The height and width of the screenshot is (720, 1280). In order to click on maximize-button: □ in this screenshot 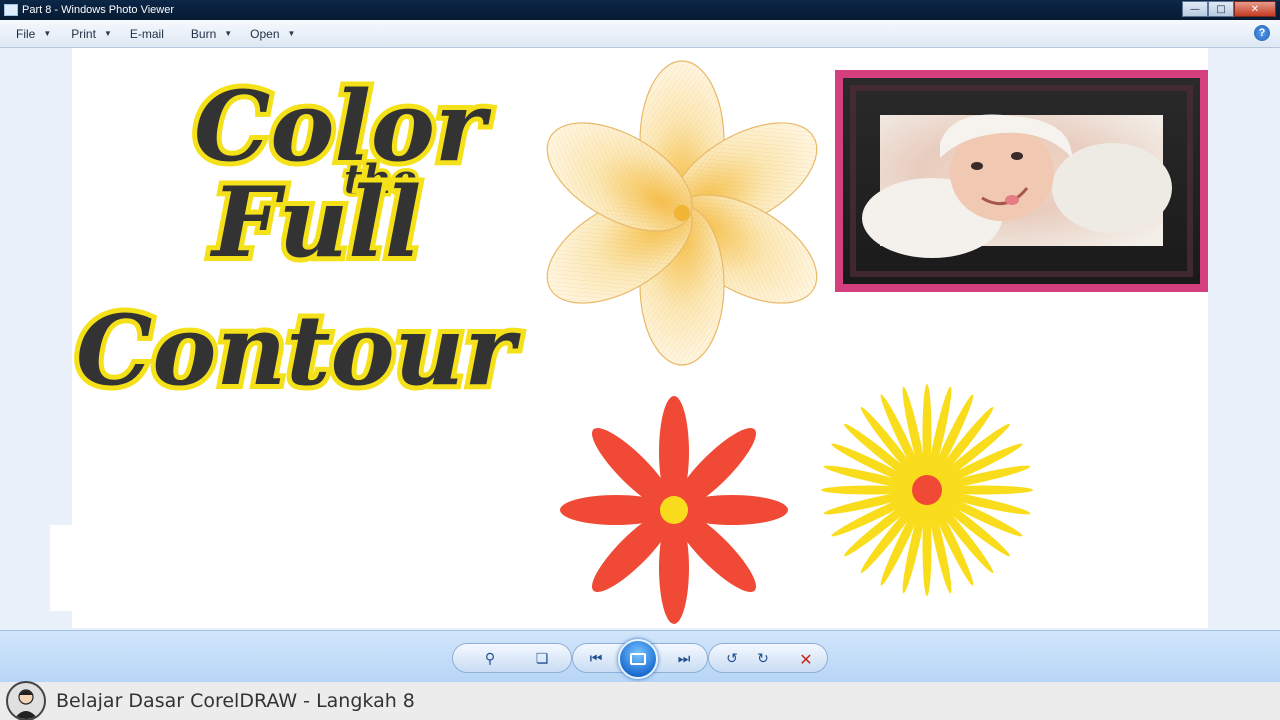, I will do `click(1221, 9)`.